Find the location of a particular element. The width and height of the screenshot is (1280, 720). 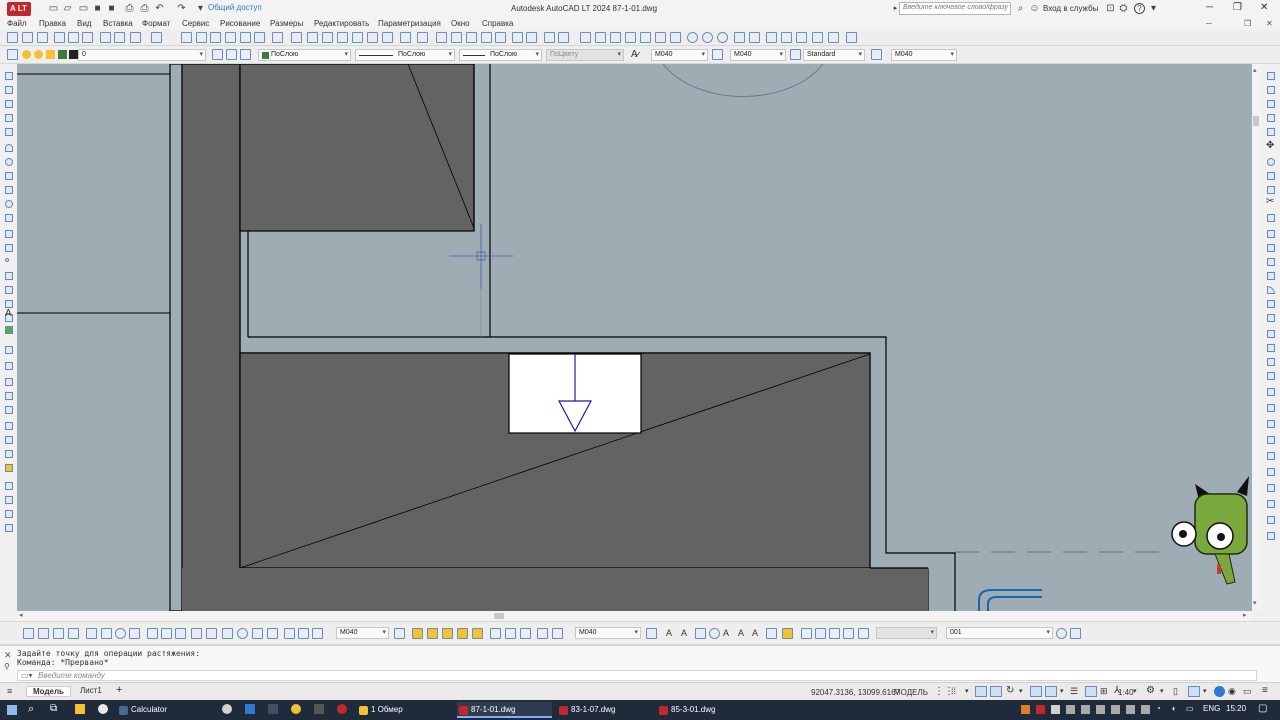

menu-format: Формат is located at coordinates (156, 23).